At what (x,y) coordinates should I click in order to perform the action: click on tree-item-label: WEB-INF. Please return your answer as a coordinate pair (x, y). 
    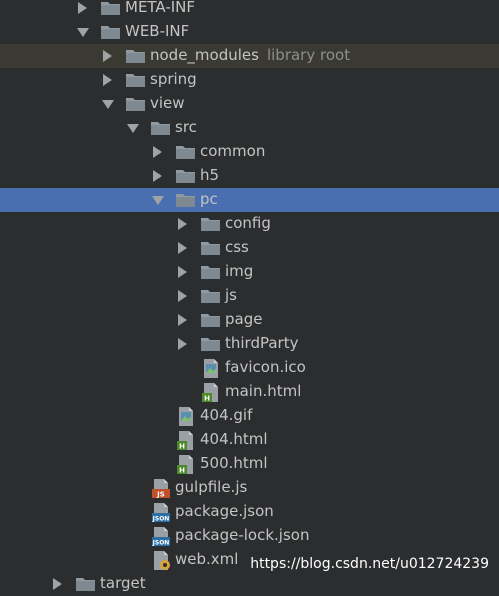
    Looking at the image, I should click on (157, 31).